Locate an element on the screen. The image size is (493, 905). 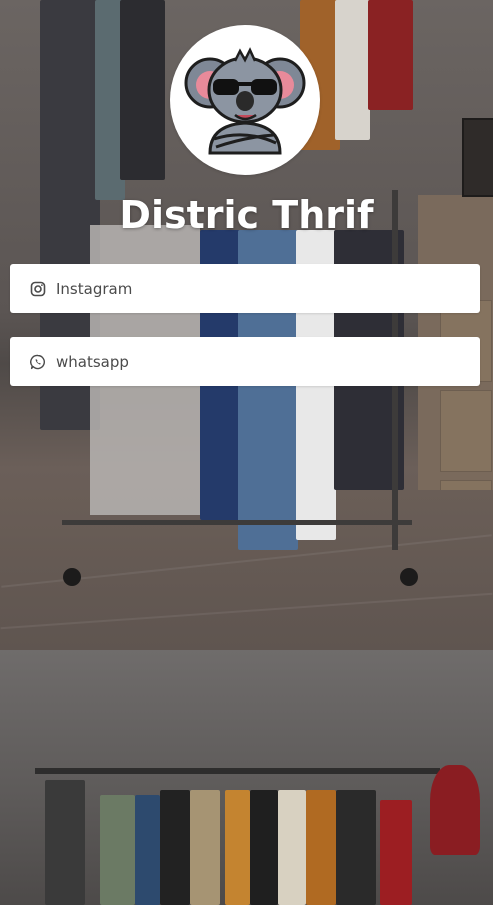
profile-avatar is located at coordinates (245, 100).